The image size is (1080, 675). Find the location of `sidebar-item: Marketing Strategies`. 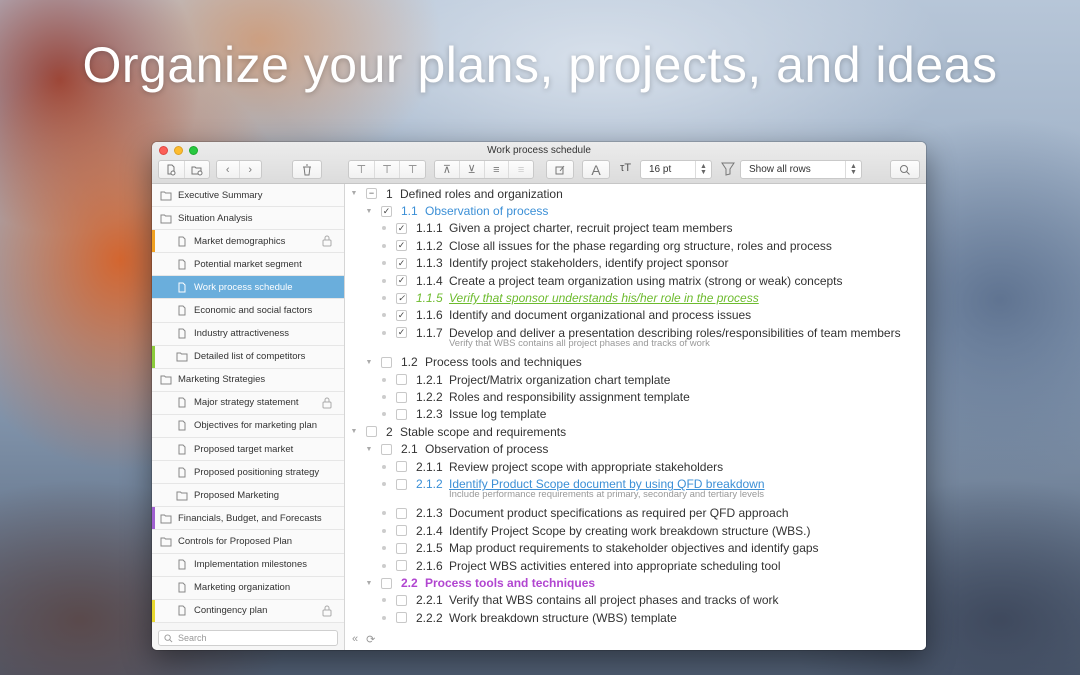

sidebar-item: Marketing Strategies is located at coordinates (248, 380).